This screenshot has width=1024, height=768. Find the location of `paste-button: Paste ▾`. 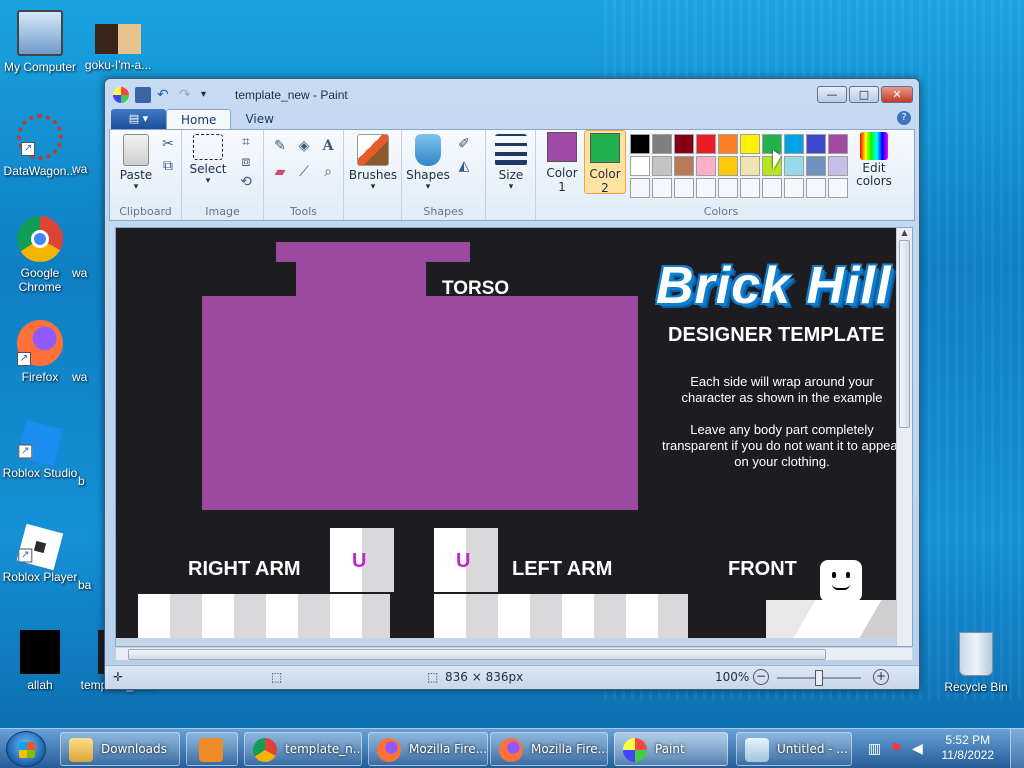

paste-button: Paste ▾ is located at coordinates (136, 163).